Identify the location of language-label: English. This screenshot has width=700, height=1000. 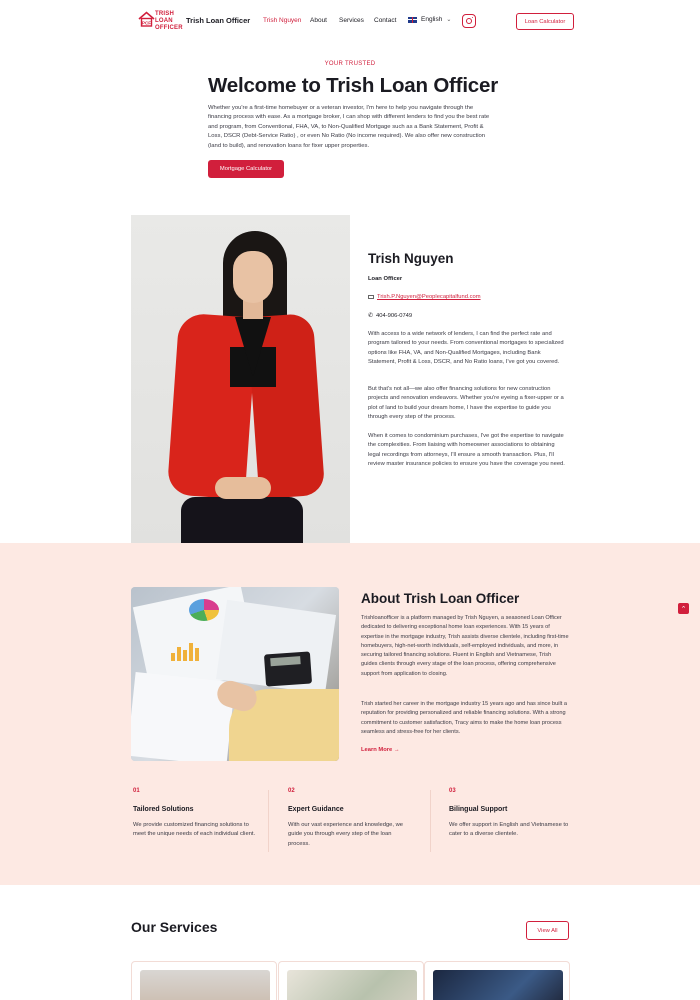
(432, 19).